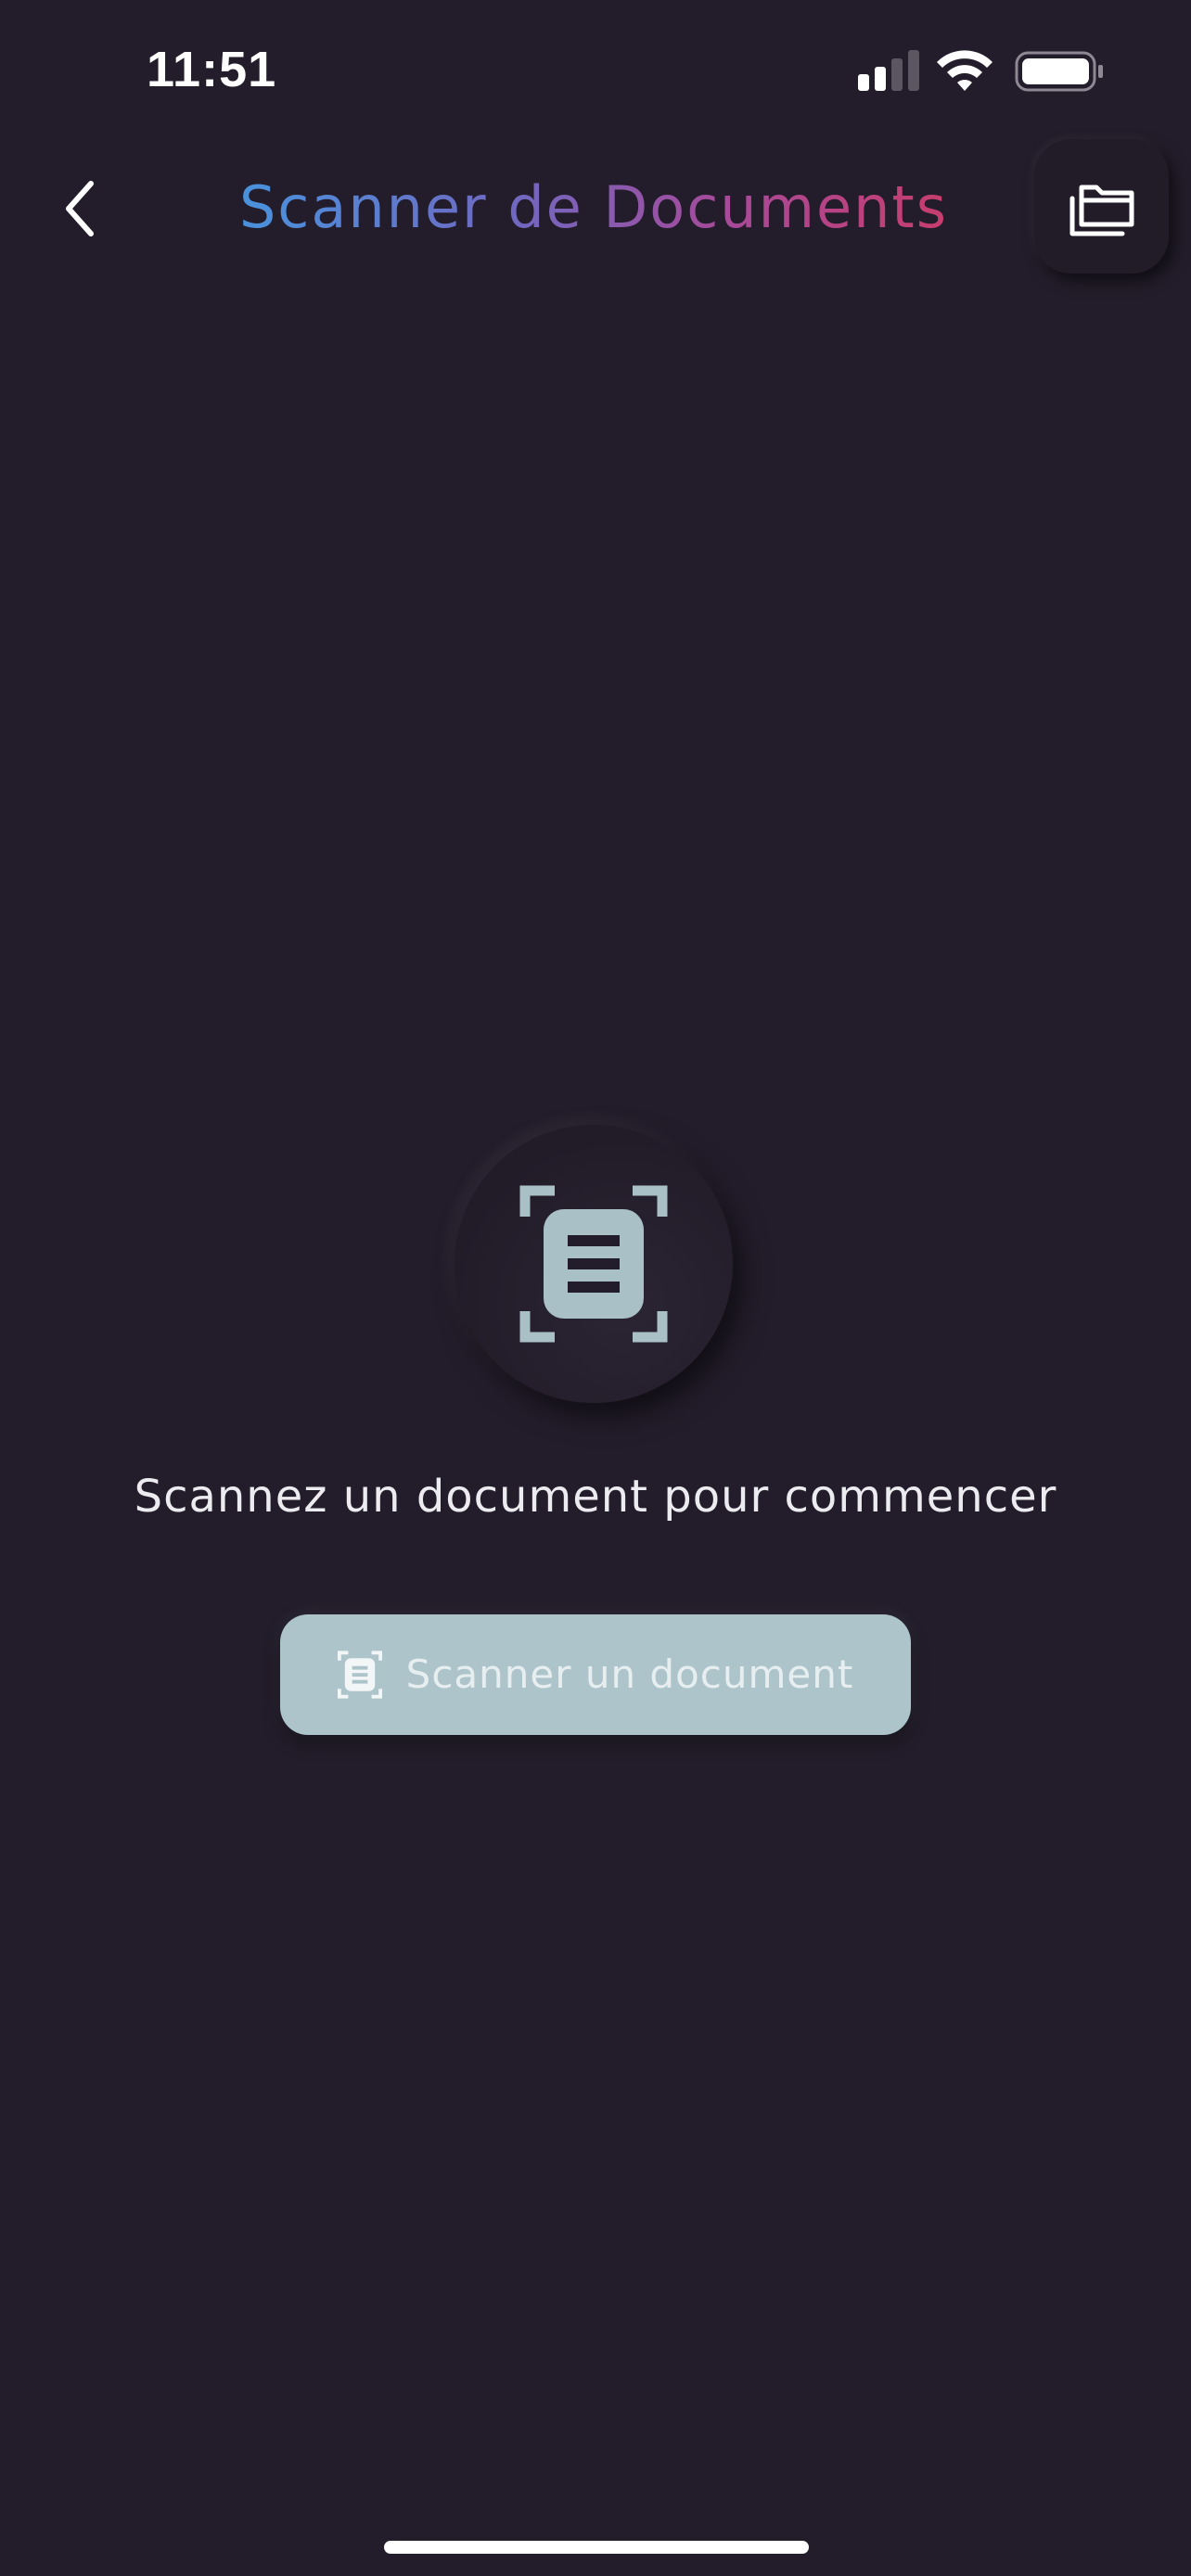  I want to click on back-button, so click(79, 208).